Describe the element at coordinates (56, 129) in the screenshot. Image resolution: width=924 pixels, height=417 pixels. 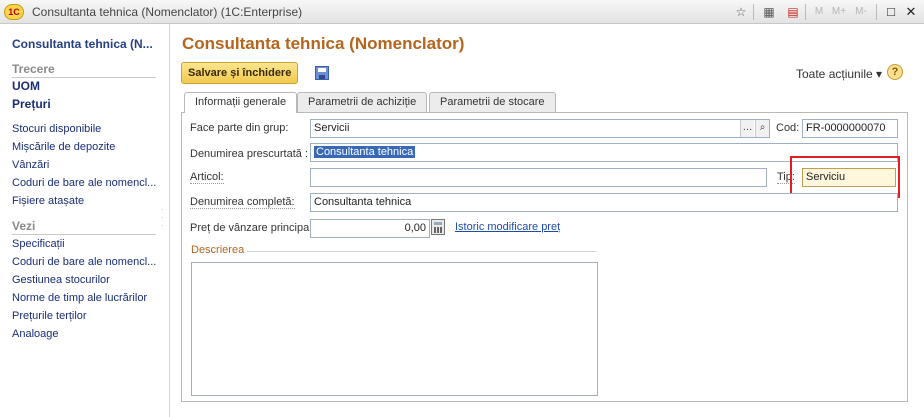
I see `nav-link-stocuri: Stocuri disponibile` at that location.